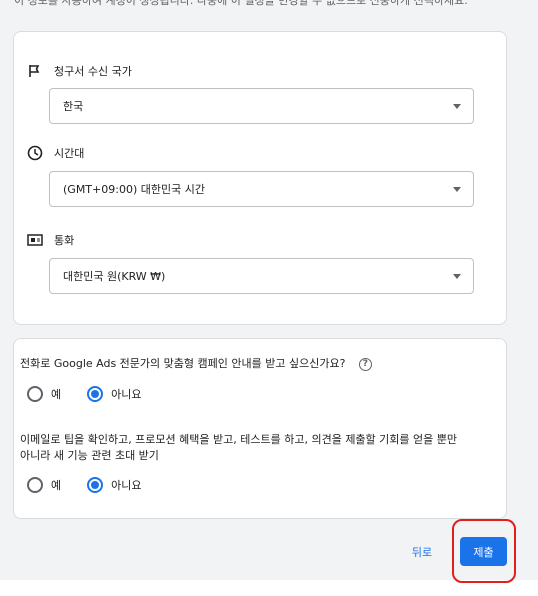 Image resolution: width=538 pixels, height=596 pixels. Describe the element at coordinates (56, 485) in the screenshot. I see `email-yes-label: 예` at that location.